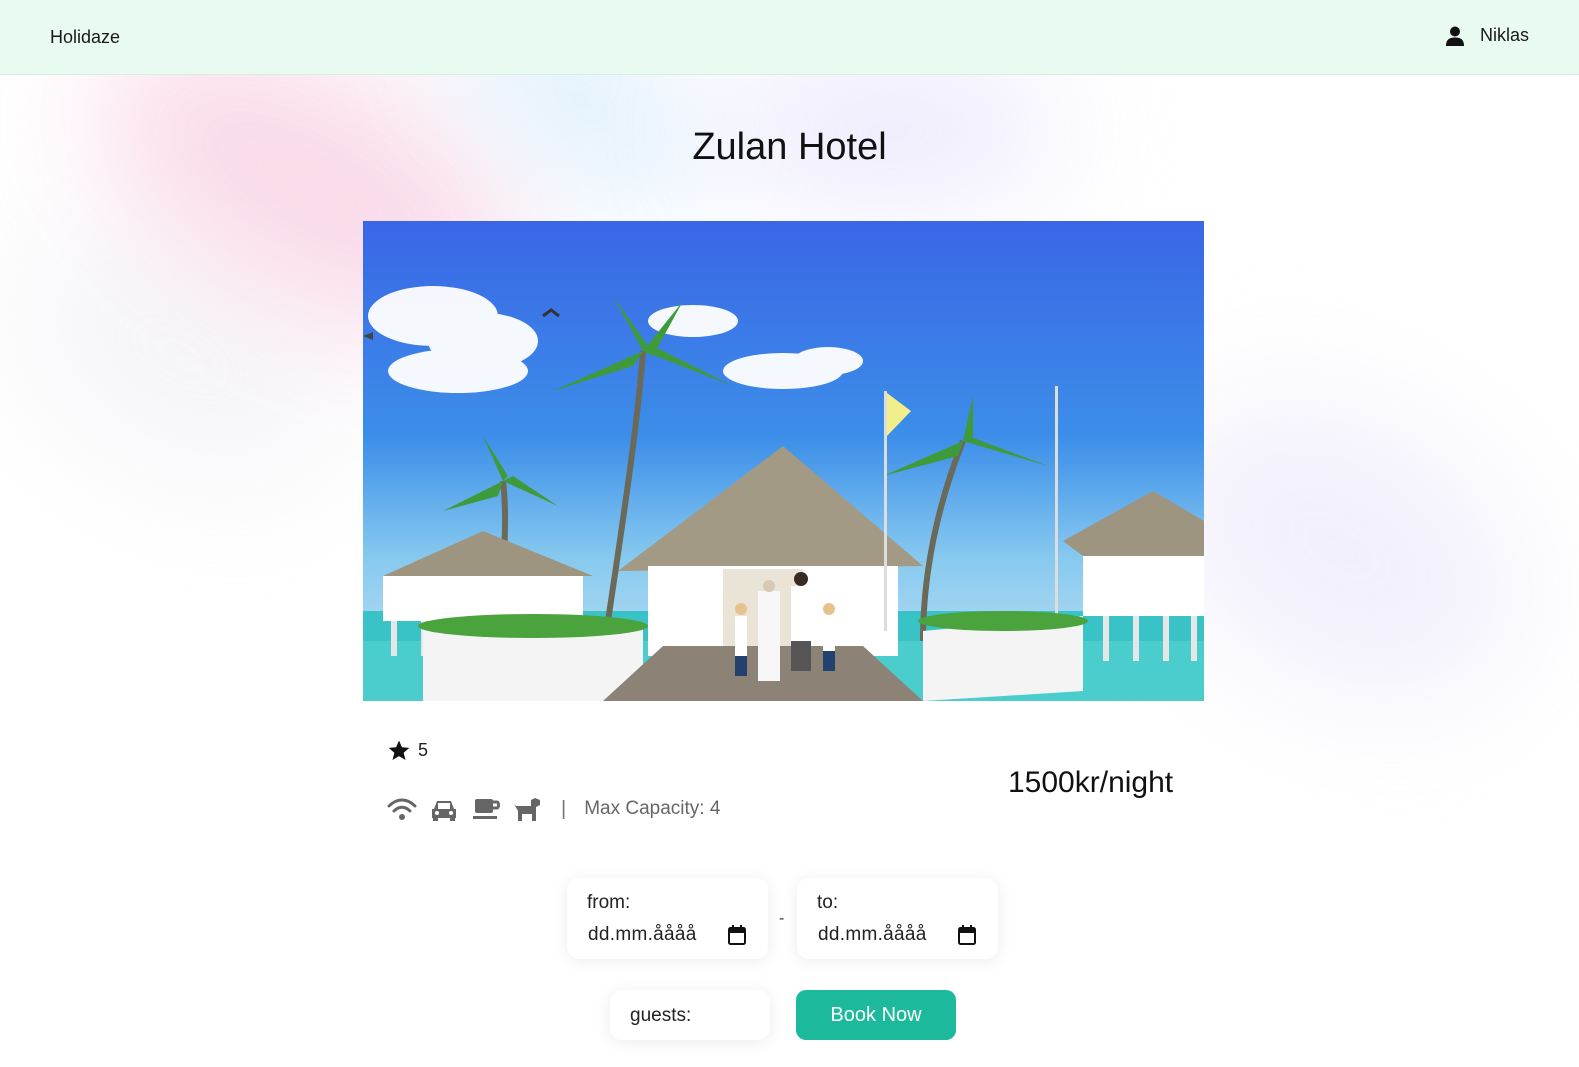 The width and height of the screenshot is (1579, 1067). What do you see at coordinates (661, 1015) in the screenshot?
I see `guests-label: guests:` at bounding box center [661, 1015].